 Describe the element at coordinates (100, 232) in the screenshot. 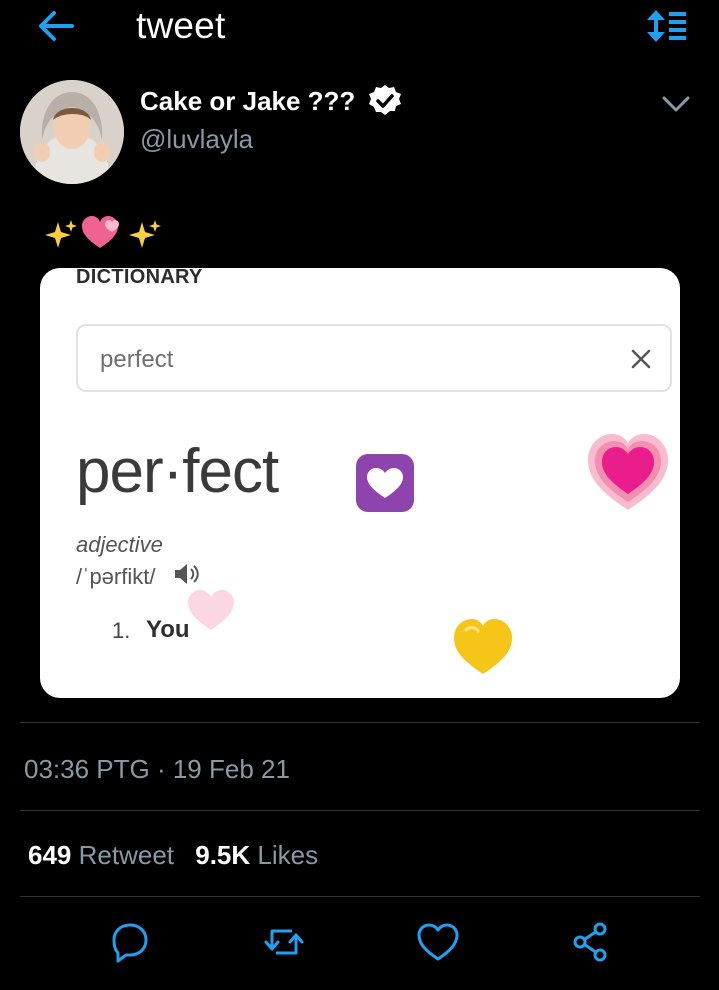

I see `revolving-hearts-icon` at that location.